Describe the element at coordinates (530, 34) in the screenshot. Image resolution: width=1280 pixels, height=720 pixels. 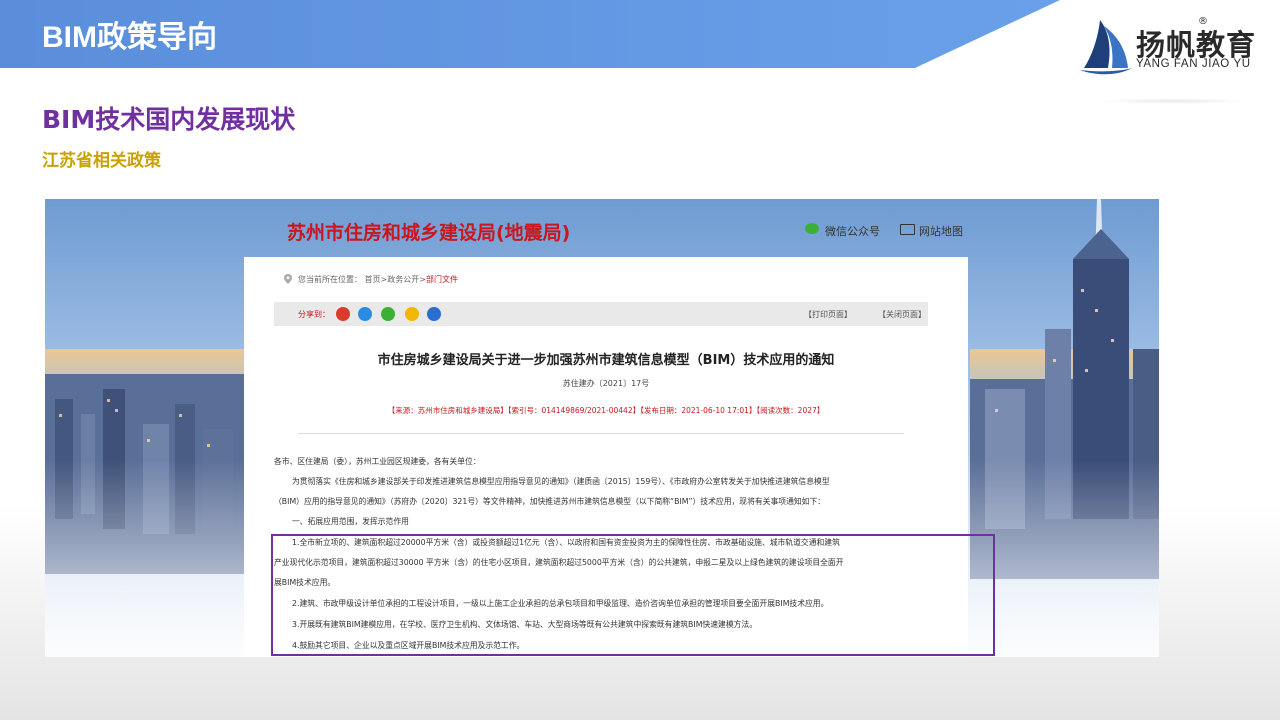
I see `top-banner: BIM政策导向` at that location.